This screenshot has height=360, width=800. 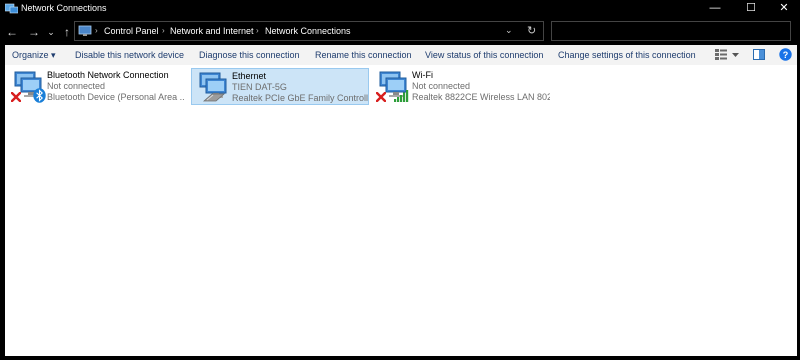 I want to click on connection-name: Ethernet, so click(x=249, y=76).